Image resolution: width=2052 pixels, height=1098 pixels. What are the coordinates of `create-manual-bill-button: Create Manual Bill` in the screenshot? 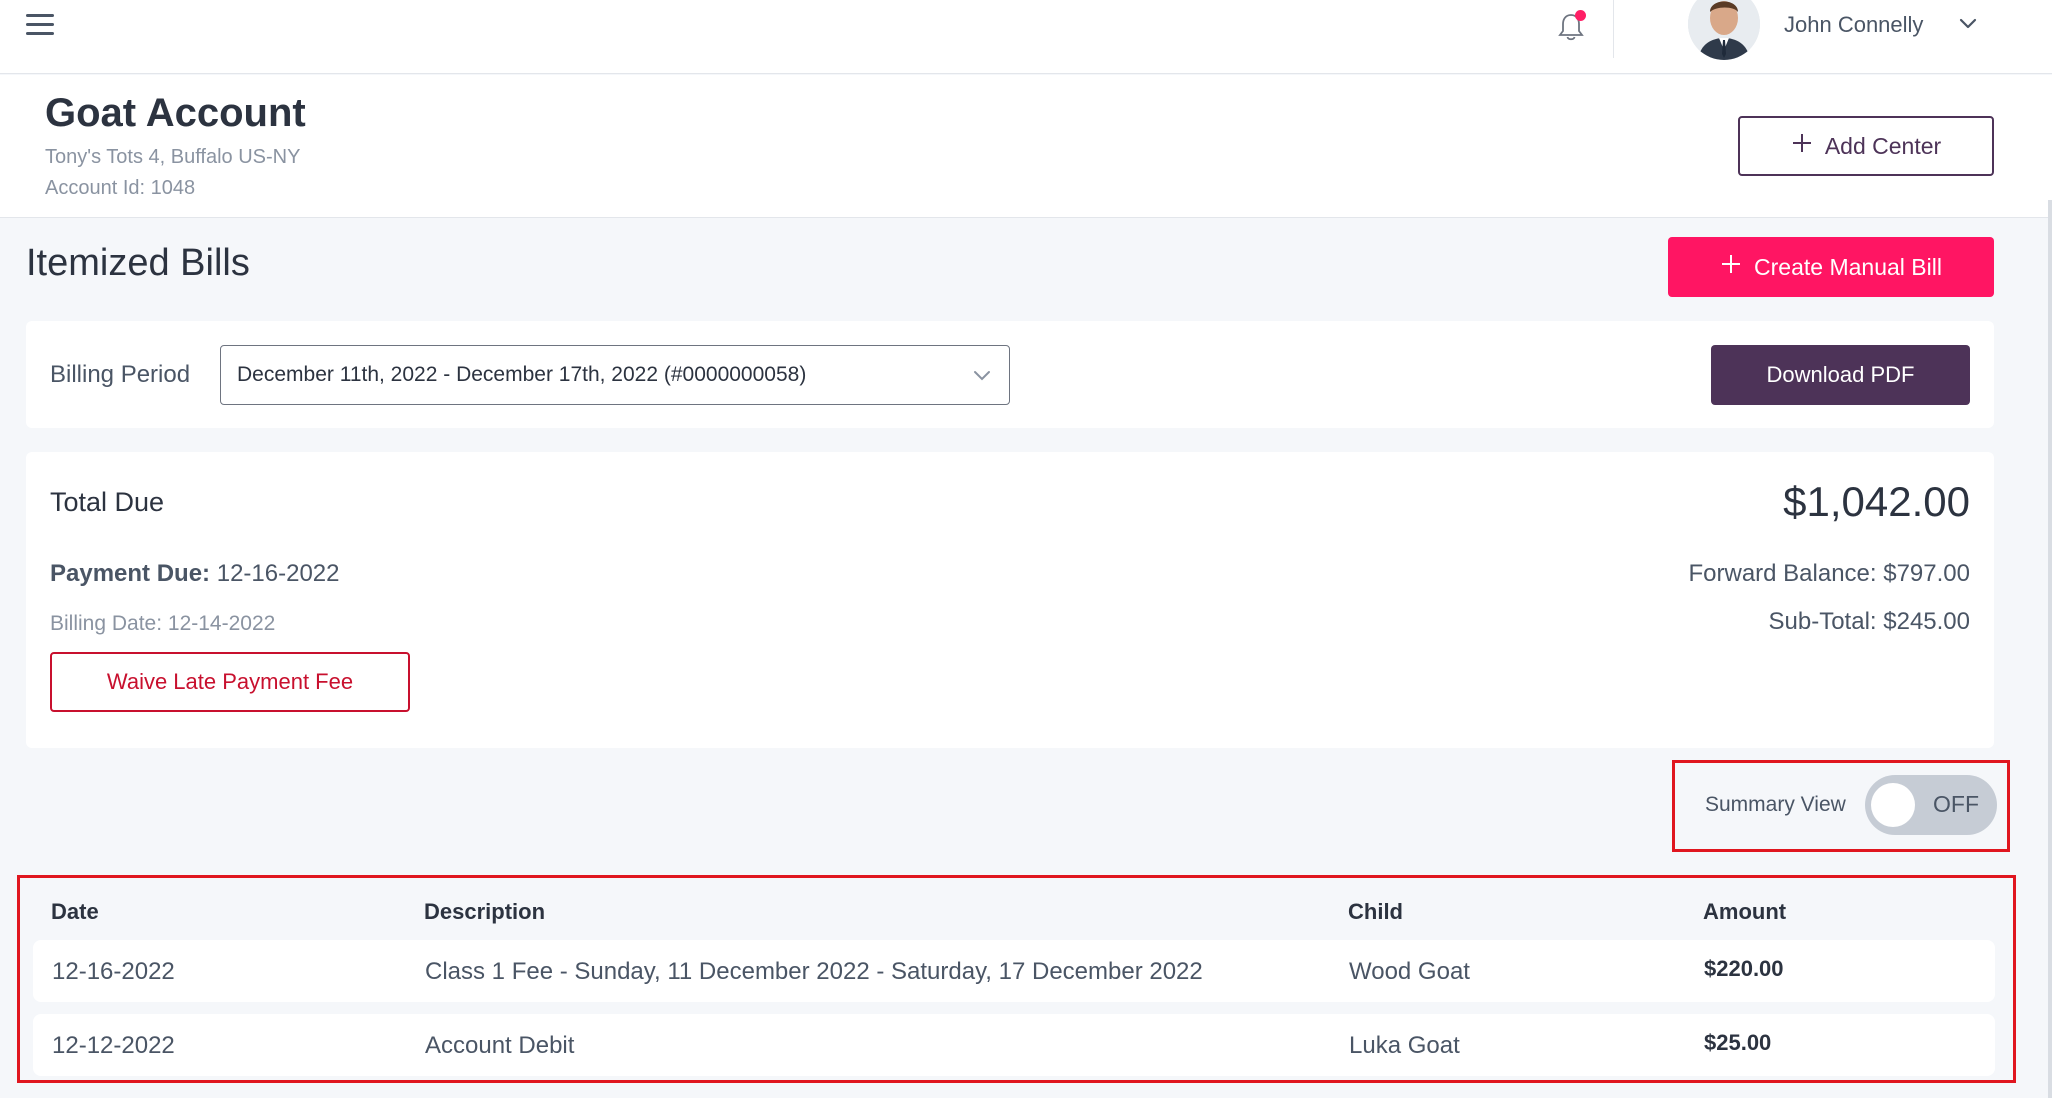 It's located at (1831, 267).